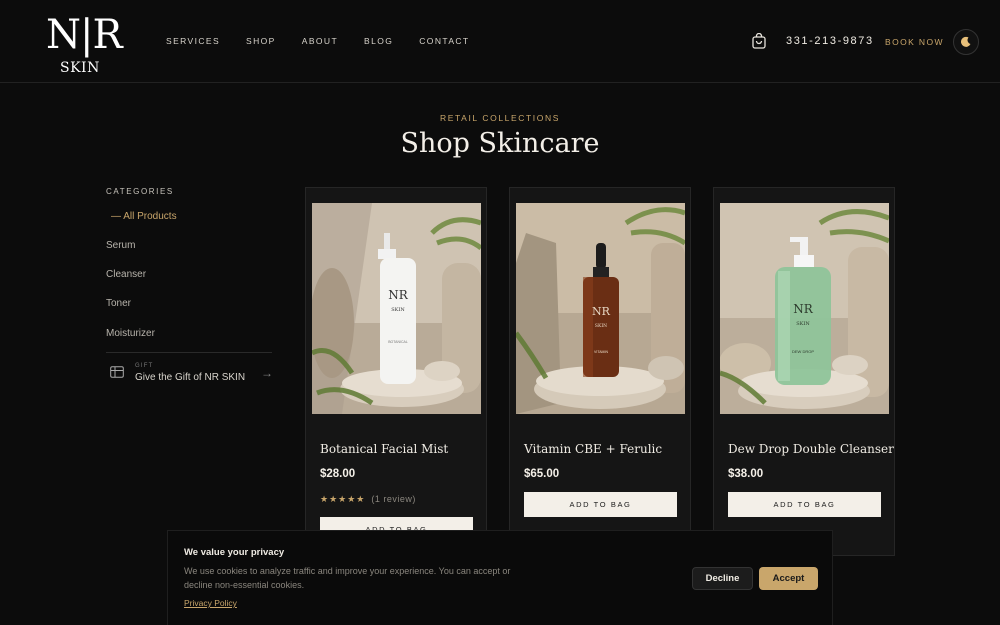 This screenshot has width=1000, height=625. Describe the element at coordinates (126, 274) in the screenshot. I see `category-cleanser: Cleanser` at that location.